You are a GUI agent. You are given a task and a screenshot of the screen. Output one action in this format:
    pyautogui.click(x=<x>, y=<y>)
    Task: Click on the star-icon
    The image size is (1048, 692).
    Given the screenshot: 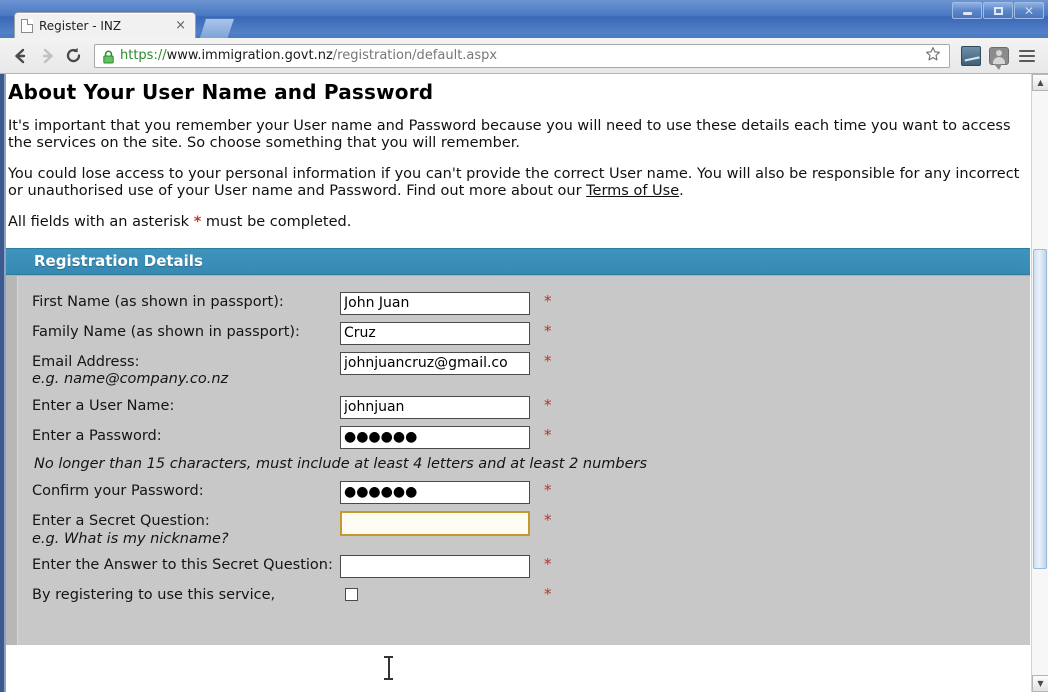 What is the action you would take?
    pyautogui.click(x=933, y=56)
    